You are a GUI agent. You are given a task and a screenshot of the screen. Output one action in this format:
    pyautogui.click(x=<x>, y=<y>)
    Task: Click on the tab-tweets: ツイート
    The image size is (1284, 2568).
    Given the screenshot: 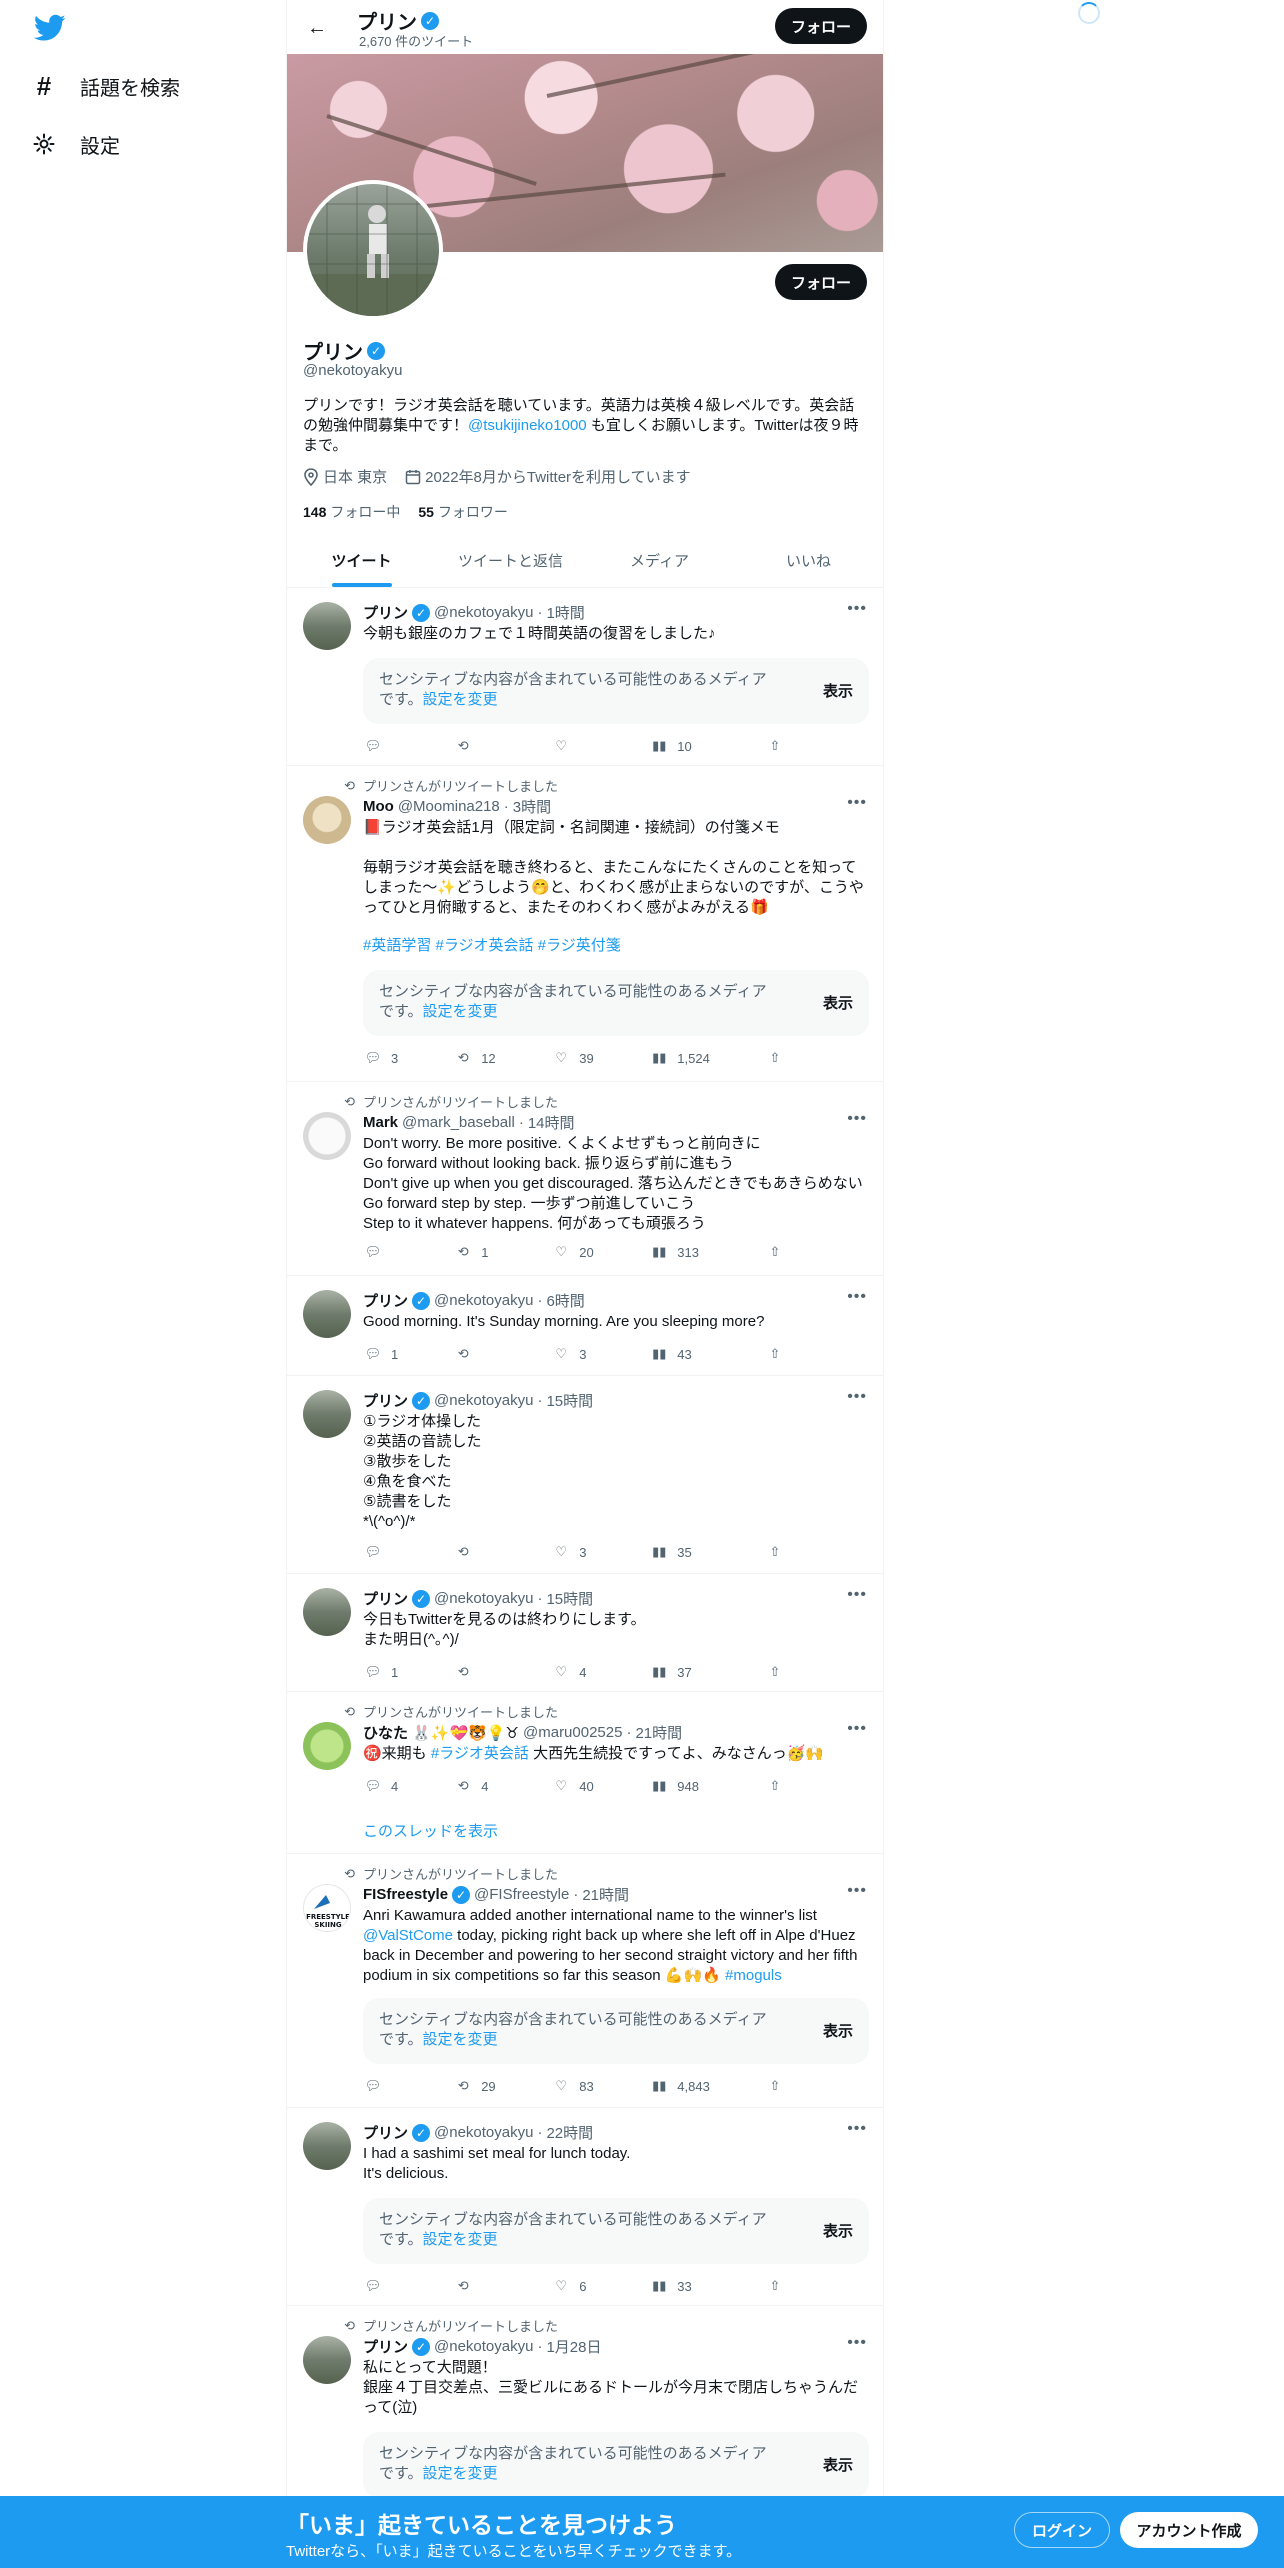 What is the action you would take?
    pyautogui.click(x=361, y=560)
    